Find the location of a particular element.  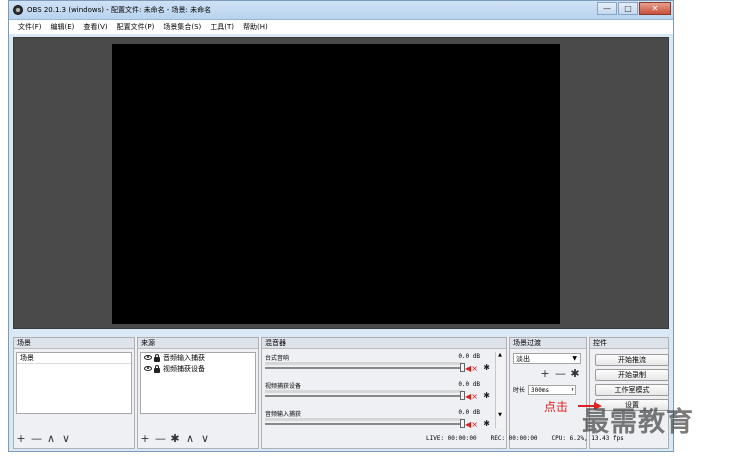

sources-dock: 来源 音频输入捕获 视频捕获设备 + — ✱ ∧ ∨ is located at coordinates (198, 393).